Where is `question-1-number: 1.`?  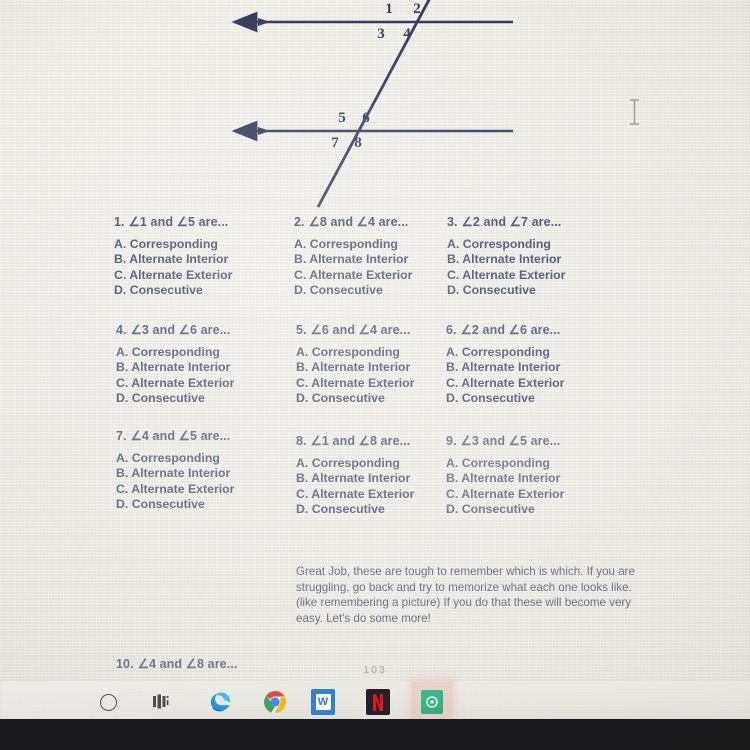 question-1-number: 1. is located at coordinates (119, 222).